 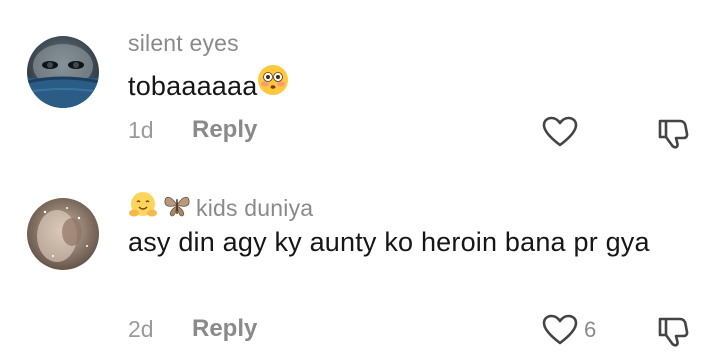 What do you see at coordinates (141, 328) in the screenshot?
I see `comment-timestamp: 2d` at bounding box center [141, 328].